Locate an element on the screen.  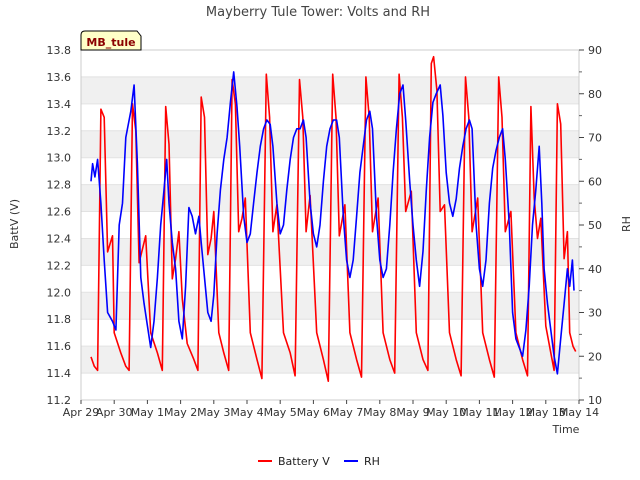
y-left-tick-label: 12.8 is located at coordinates (59, 185).